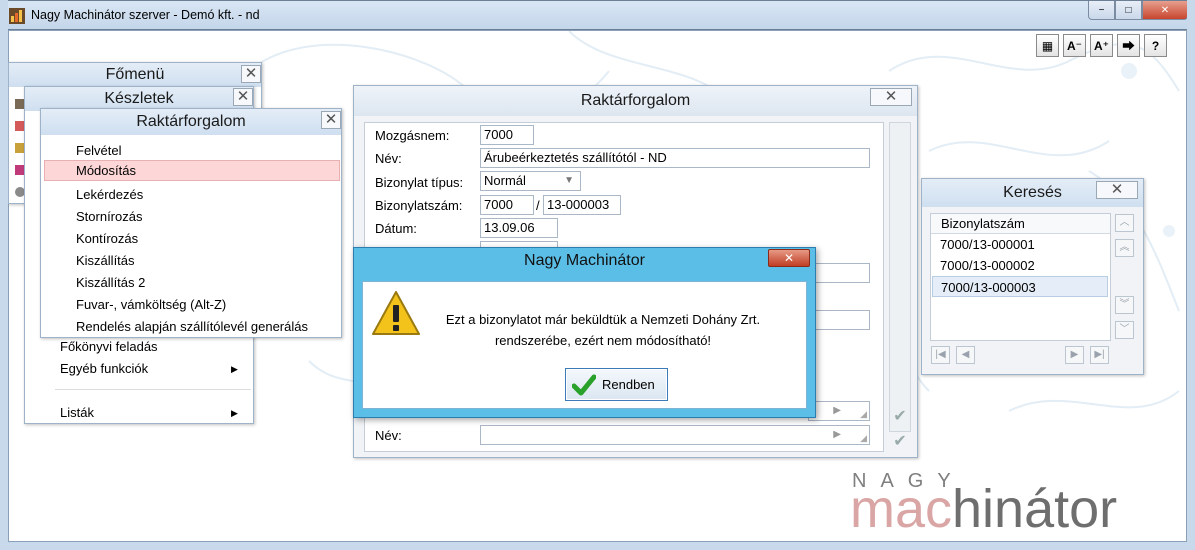 This screenshot has width=1195, height=550. What do you see at coordinates (77, 412) in the screenshot?
I see `menu-item-listak: Listák` at bounding box center [77, 412].